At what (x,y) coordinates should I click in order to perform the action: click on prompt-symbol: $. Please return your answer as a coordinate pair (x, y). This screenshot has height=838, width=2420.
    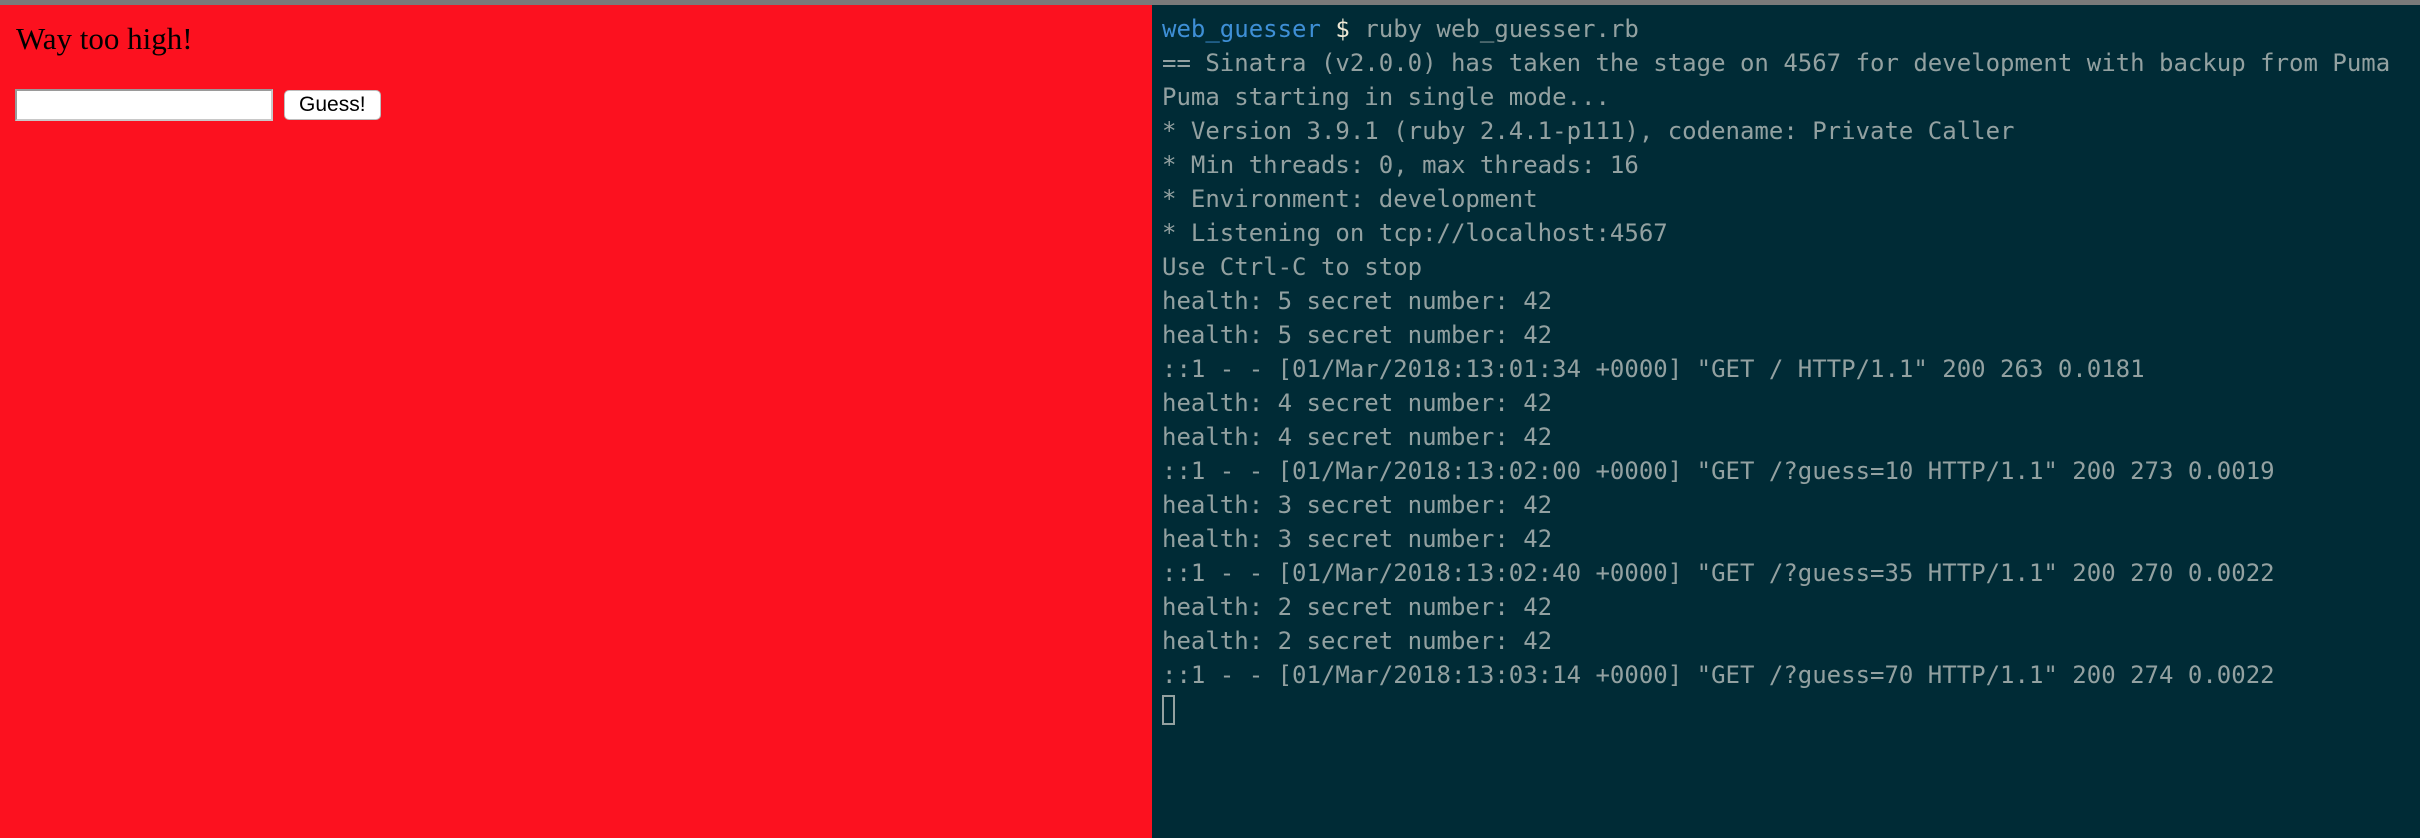
    Looking at the image, I should click on (1342, 29).